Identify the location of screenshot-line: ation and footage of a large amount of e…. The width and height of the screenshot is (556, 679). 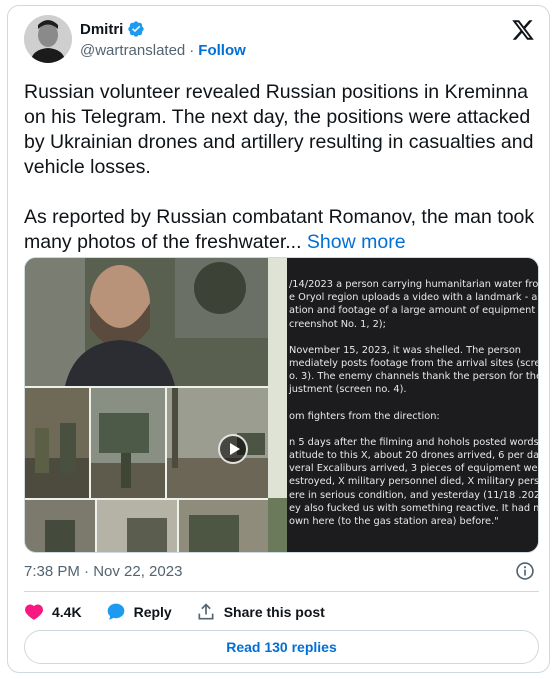
(412, 311).